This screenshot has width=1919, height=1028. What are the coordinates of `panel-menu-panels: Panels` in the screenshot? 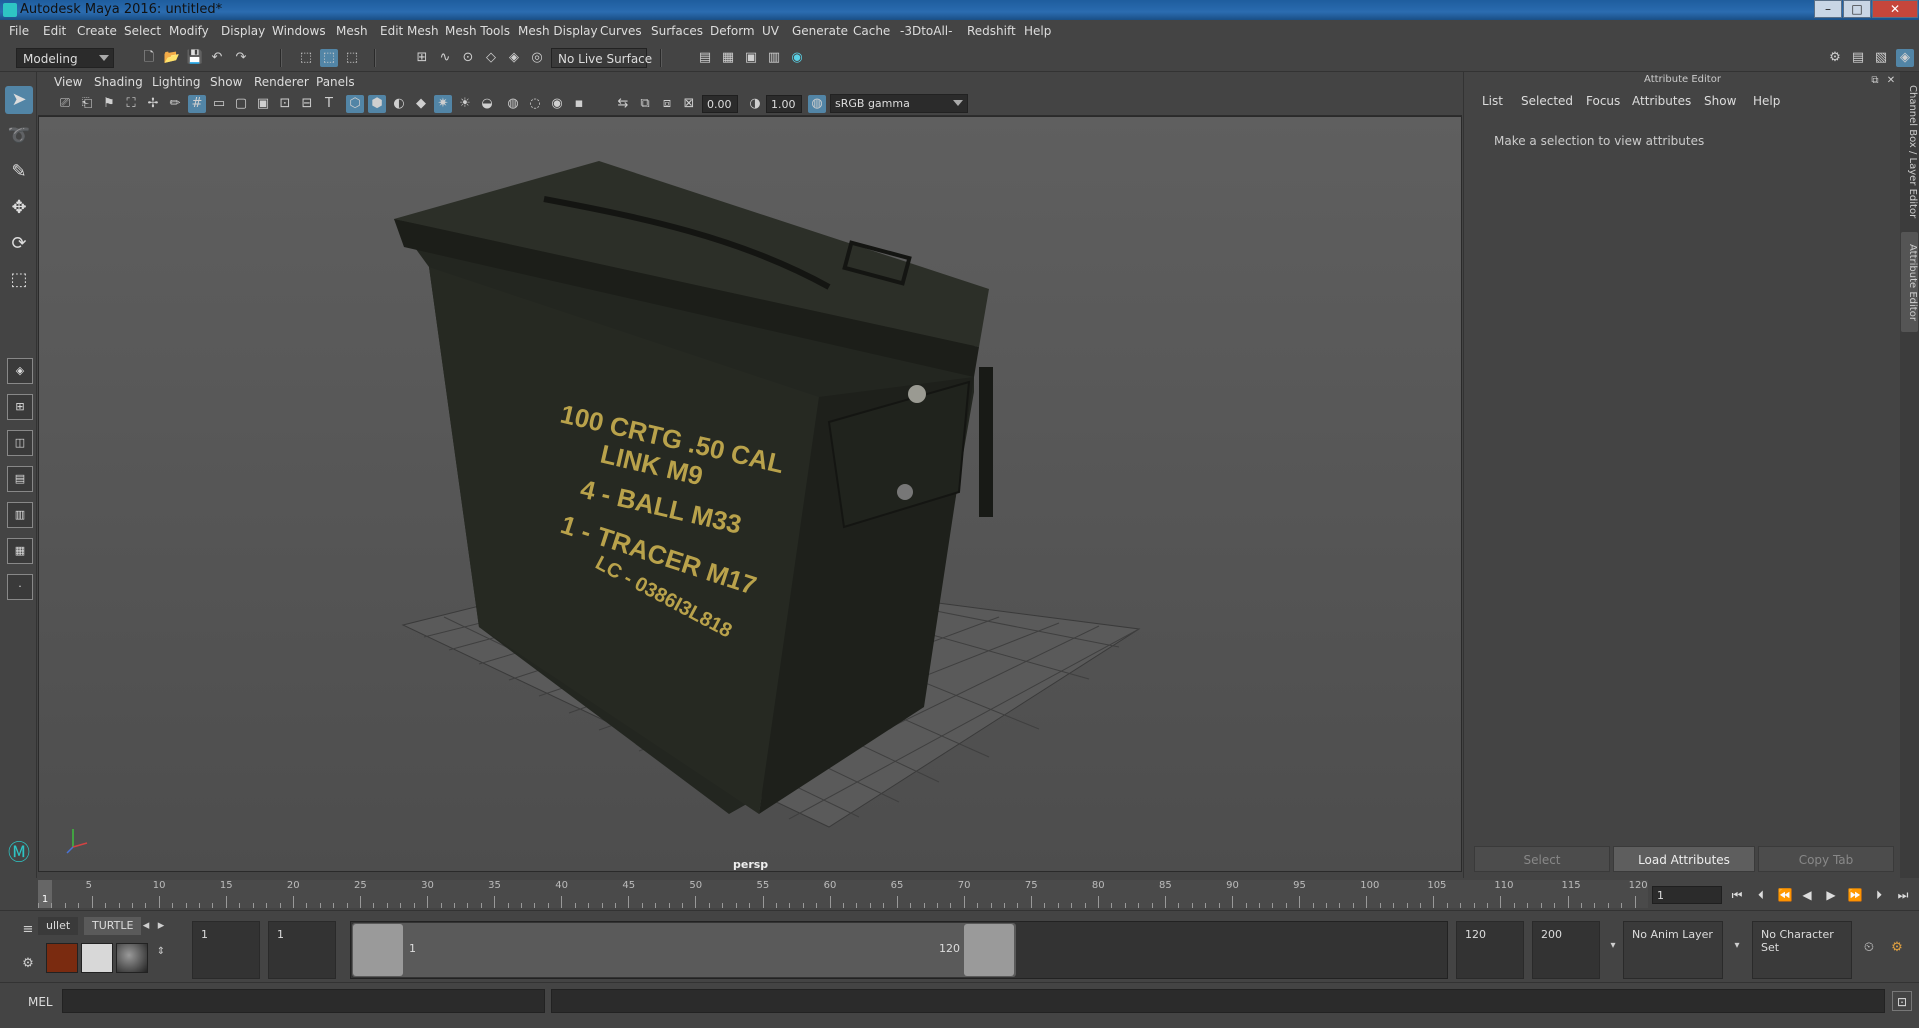 It's located at (335, 82).